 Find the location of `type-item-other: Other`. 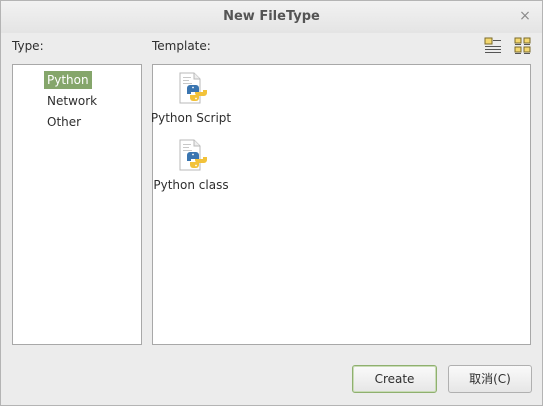

type-item-other: Other is located at coordinates (64, 122).